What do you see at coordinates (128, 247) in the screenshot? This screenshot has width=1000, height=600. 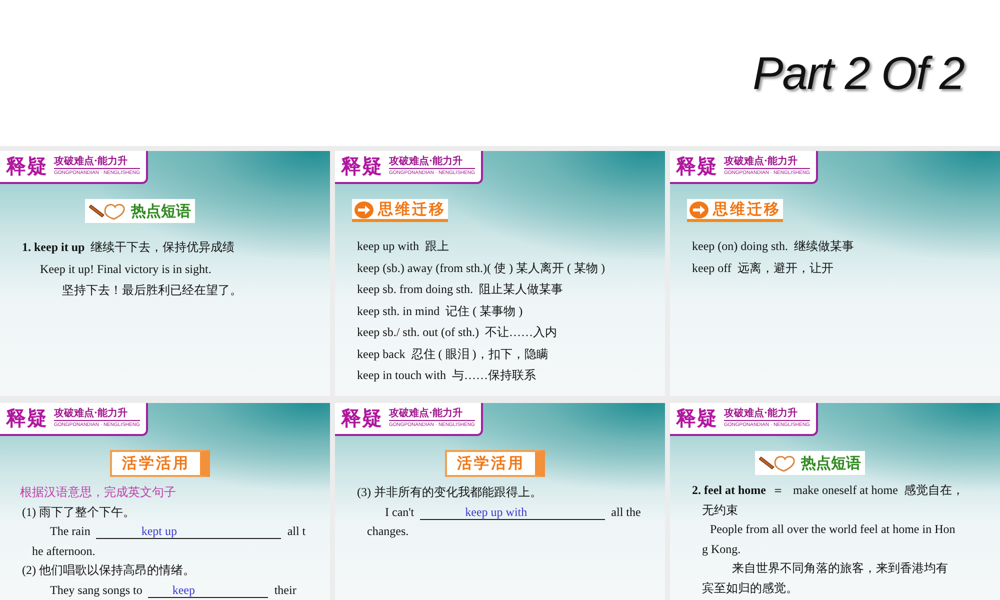 I see `slide-text: 1. keep it up 继续干下去，保持优异成绩` at bounding box center [128, 247].